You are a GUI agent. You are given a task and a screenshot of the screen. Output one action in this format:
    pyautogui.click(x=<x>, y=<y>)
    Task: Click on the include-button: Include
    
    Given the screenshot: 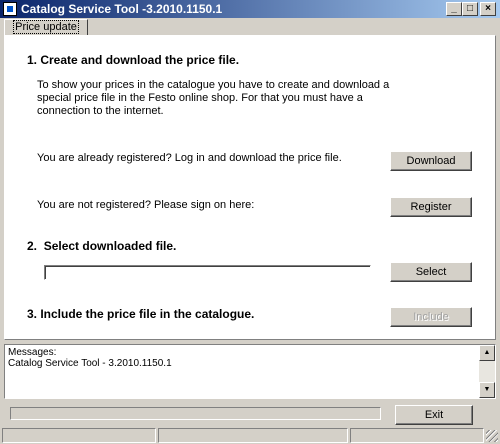 What is the action you would take?
    pyautogui.click(x=431, y=317)
    